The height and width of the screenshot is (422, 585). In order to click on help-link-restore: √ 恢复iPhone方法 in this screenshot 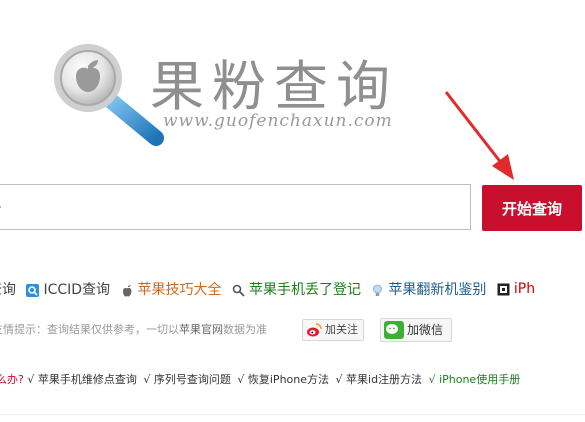, I will do `click(283, 379)`.